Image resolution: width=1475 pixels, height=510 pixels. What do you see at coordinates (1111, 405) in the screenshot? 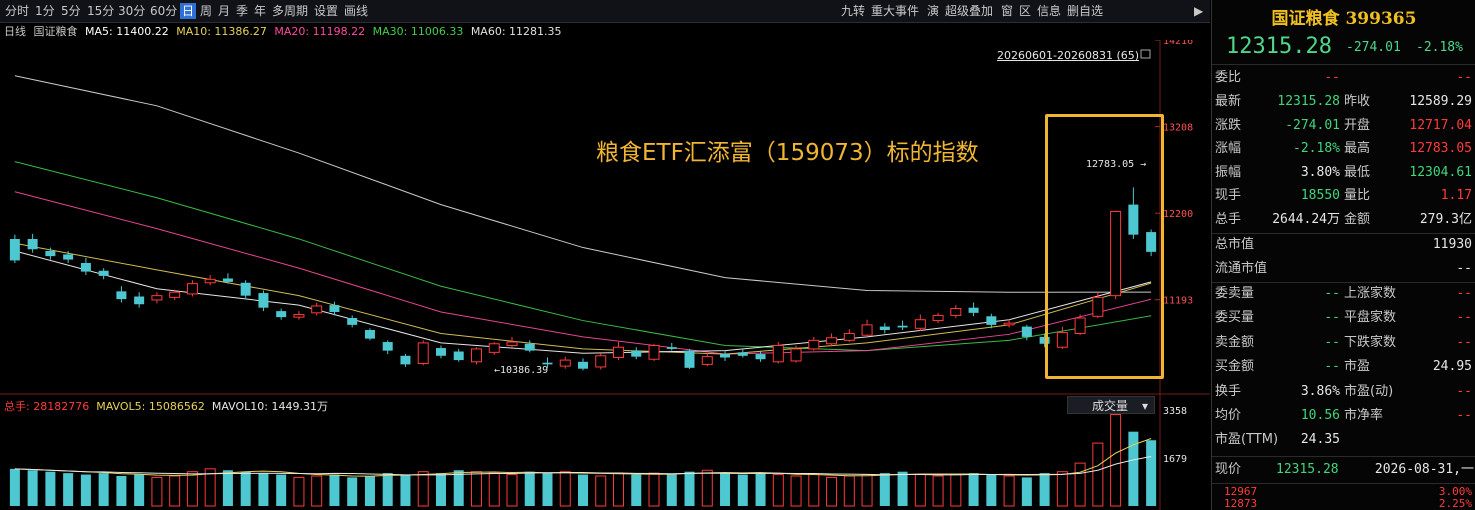
I see `volume-indicator-select: 成交量 ▾` at bounding box center [1111, 405].